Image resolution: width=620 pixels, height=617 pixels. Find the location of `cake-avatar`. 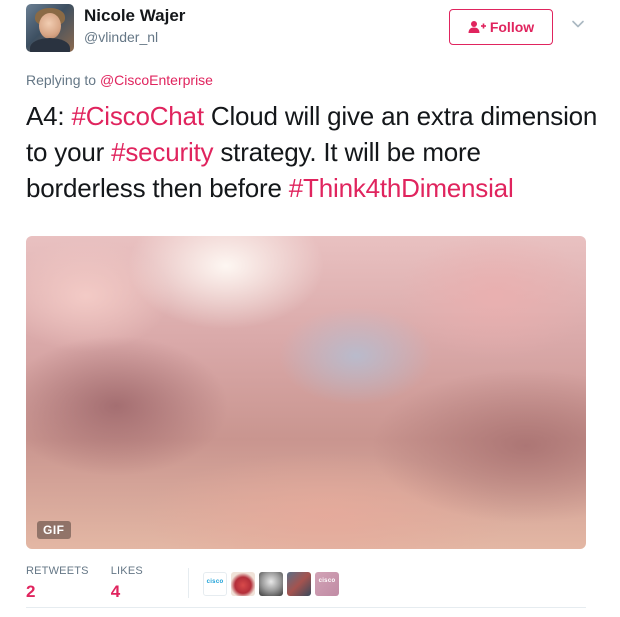

cake-avatar is located at coordinates (243, 584).